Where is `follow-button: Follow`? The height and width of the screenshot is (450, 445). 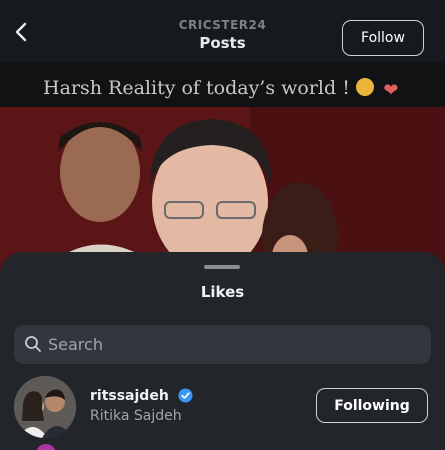
follow-button: Follow is located at coordinates (383, 38).